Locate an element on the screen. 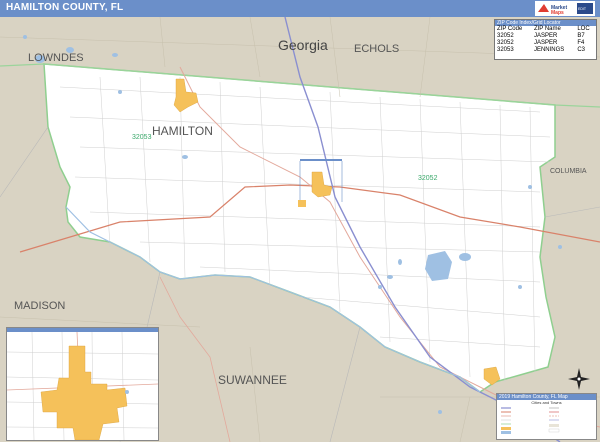 Image resolution: width=600 pixels, height=445 pixels. label-zip-32052: 32052 is located at coordinates (428, 178).